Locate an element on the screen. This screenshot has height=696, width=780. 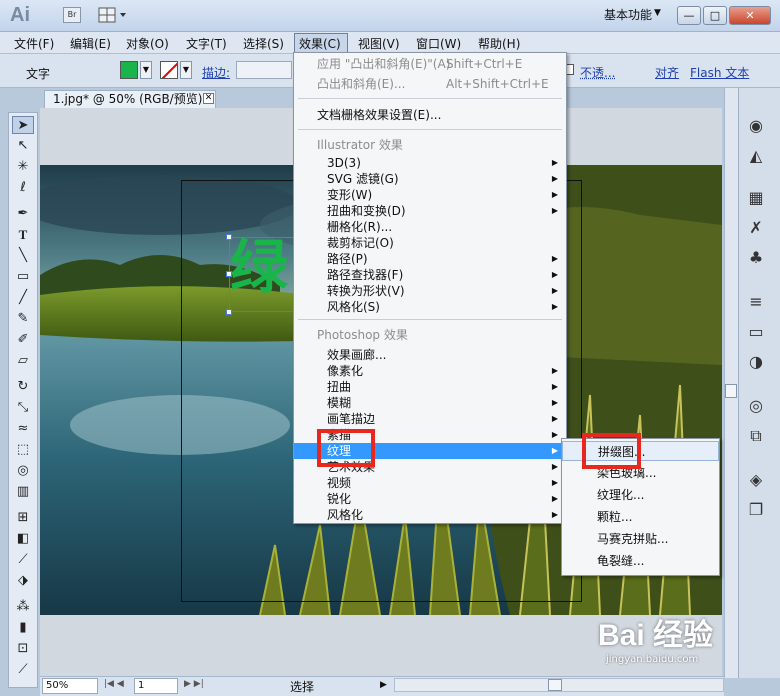
brushes-icon: ✗ is located at coordinates (756, 228).